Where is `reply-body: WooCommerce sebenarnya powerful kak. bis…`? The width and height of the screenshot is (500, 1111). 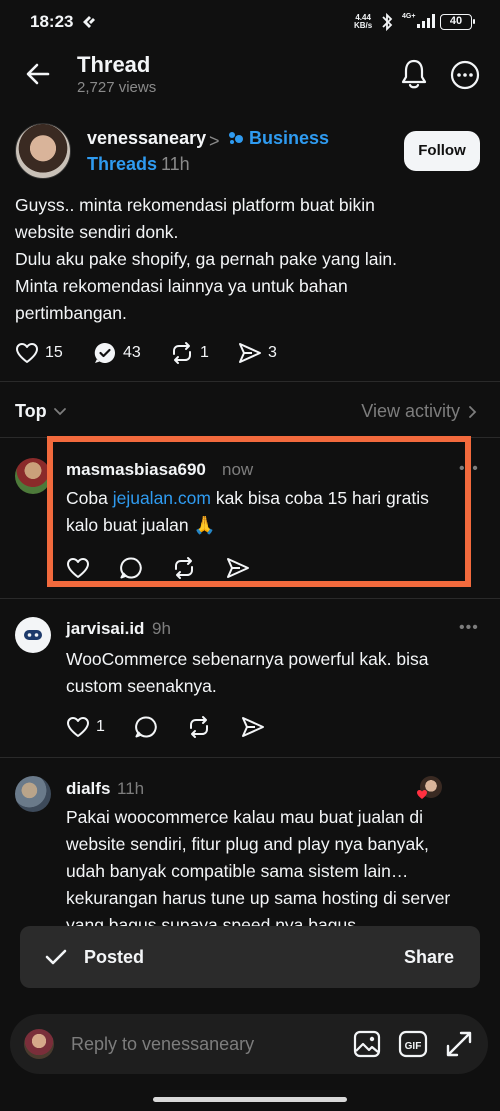 reply-body: WooCommerce sebenarnya powerful kak. bis… is located at coordinates (276, 673).